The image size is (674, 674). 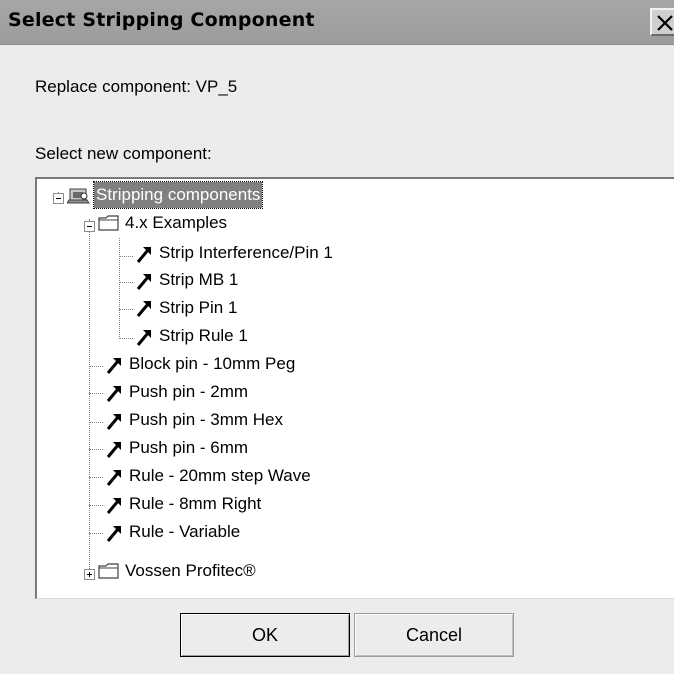 I want to click on tree-node-label: Push pin - 3mm Hex, so click(x=206, y=419).